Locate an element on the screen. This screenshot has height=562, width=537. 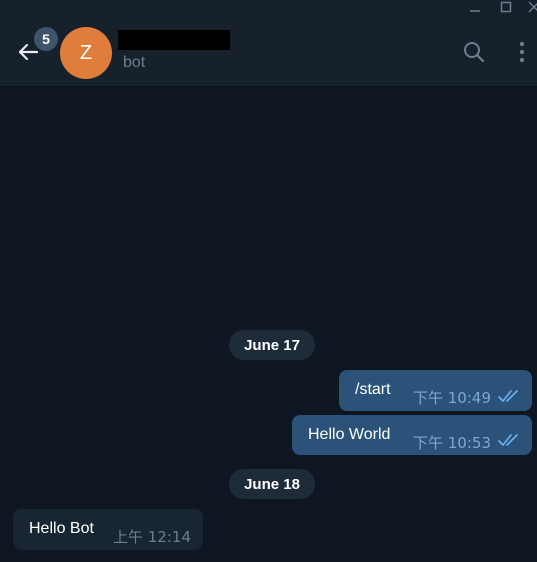
minimize-icon is located at coordinates (475, 7).